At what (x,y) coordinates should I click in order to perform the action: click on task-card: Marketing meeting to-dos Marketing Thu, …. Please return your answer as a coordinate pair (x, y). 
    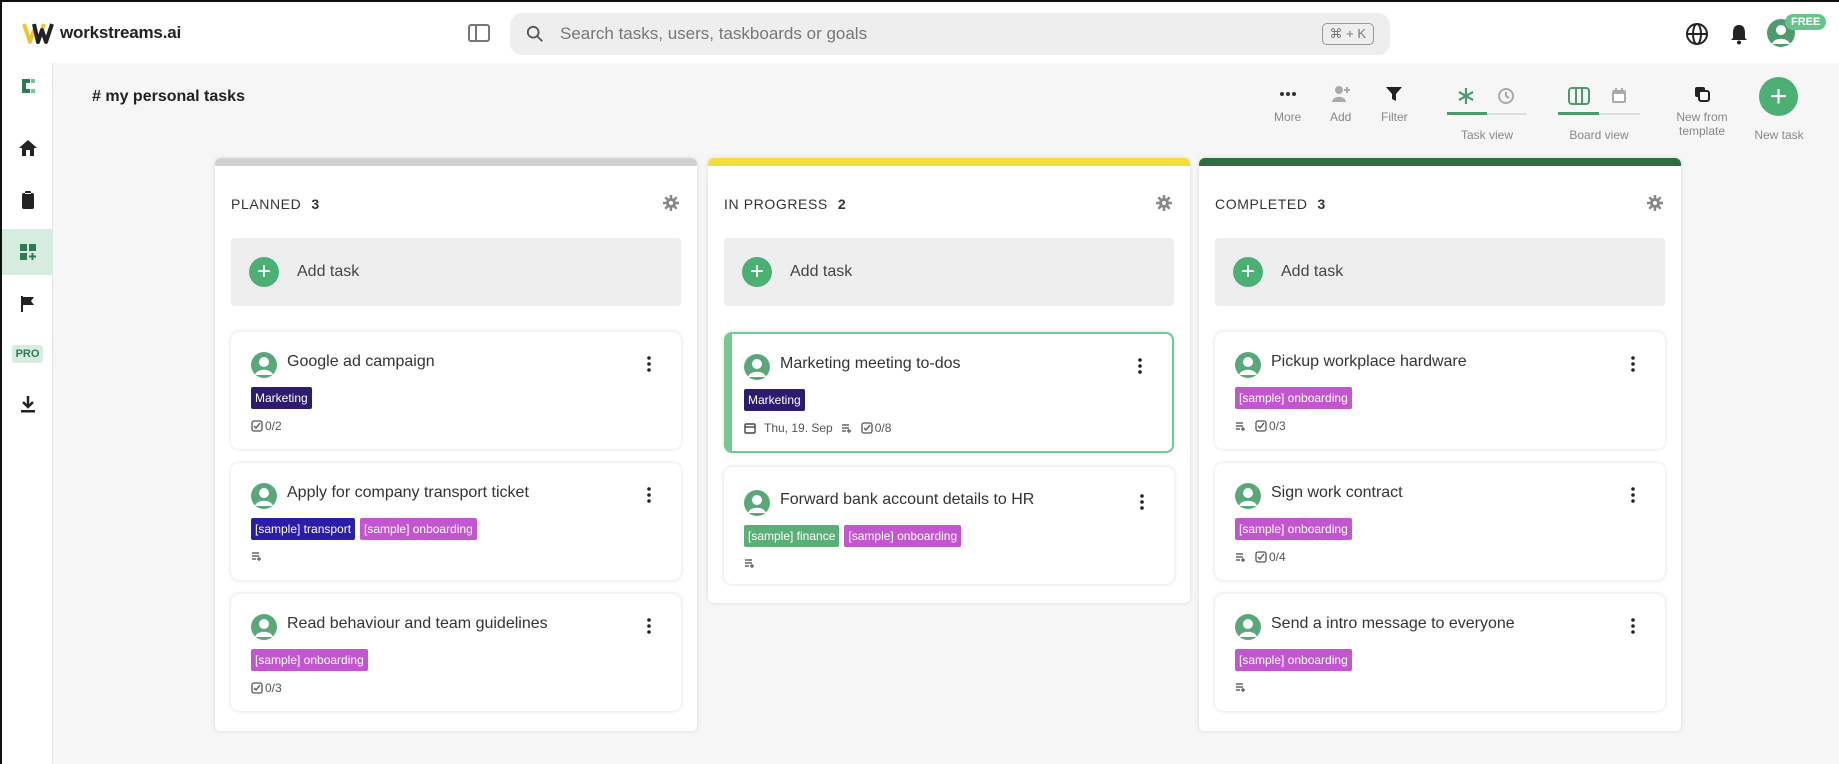
    Looking at the image, I should click on (949, 392).